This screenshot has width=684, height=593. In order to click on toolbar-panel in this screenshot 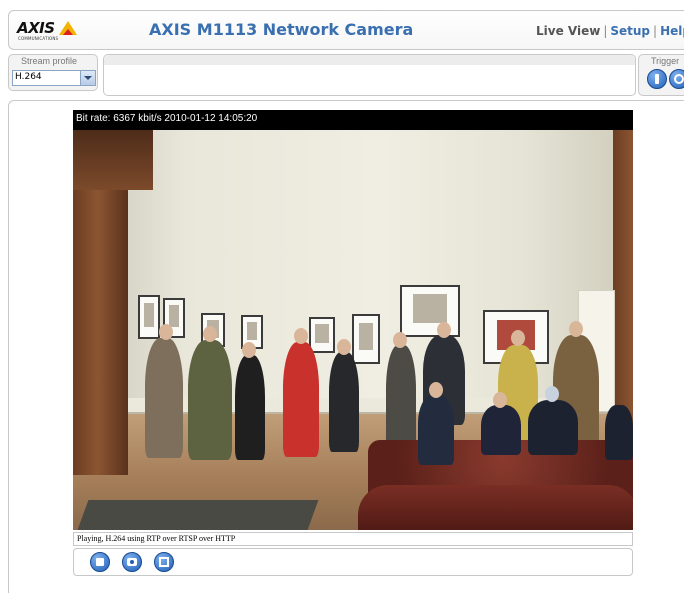, I will do `click(369, 75)`.